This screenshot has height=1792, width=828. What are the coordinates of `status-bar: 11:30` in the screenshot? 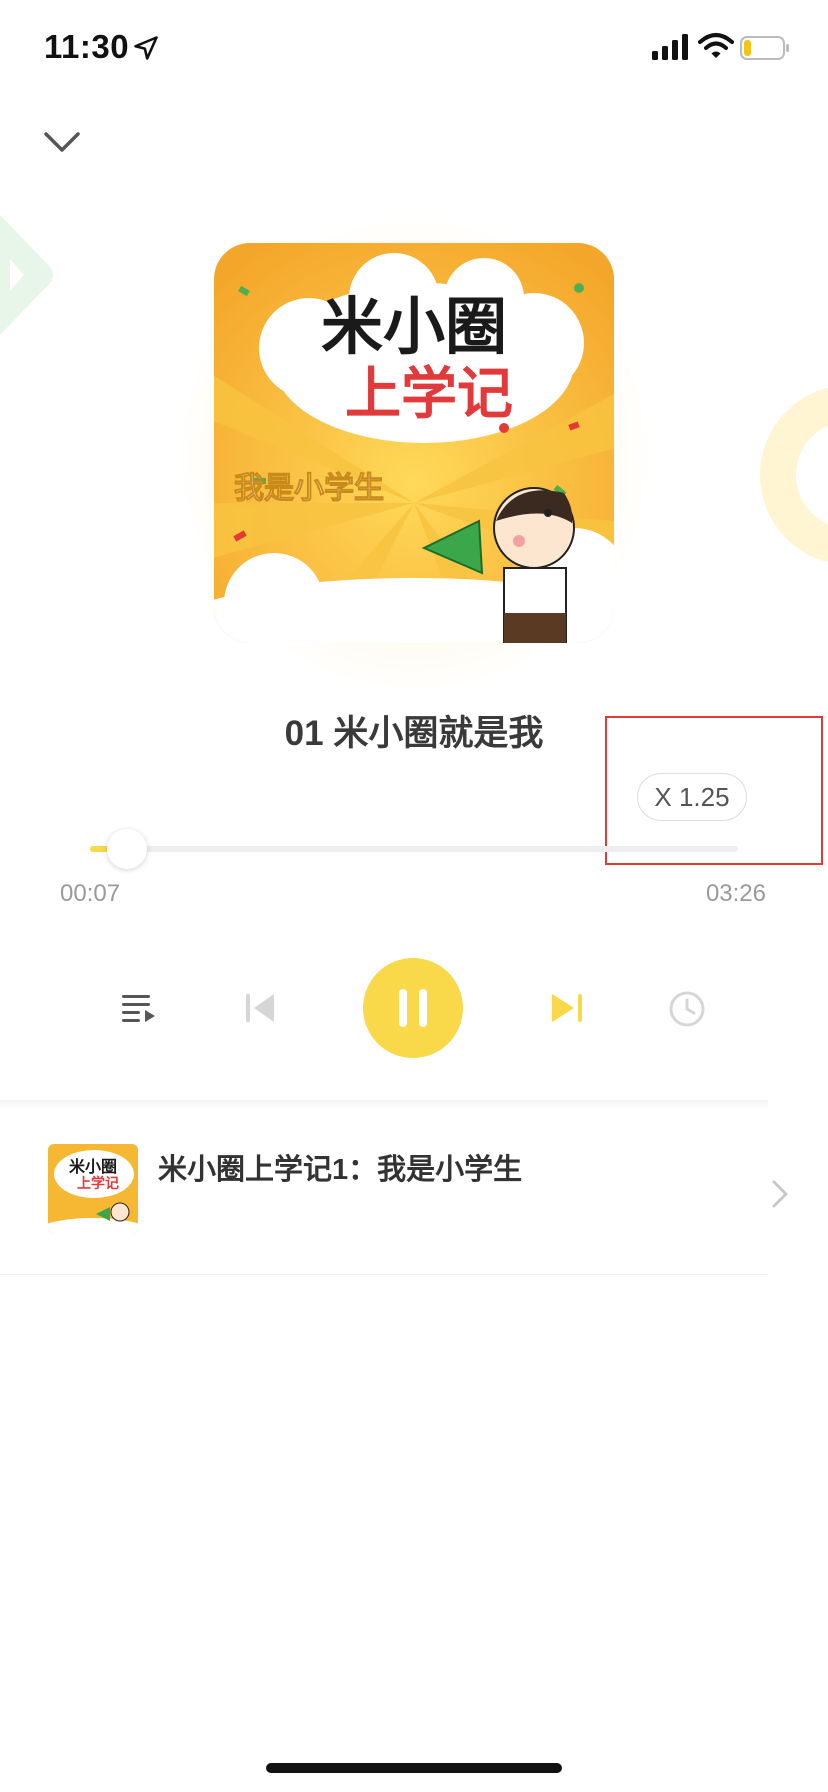 It's located at (414, 48).